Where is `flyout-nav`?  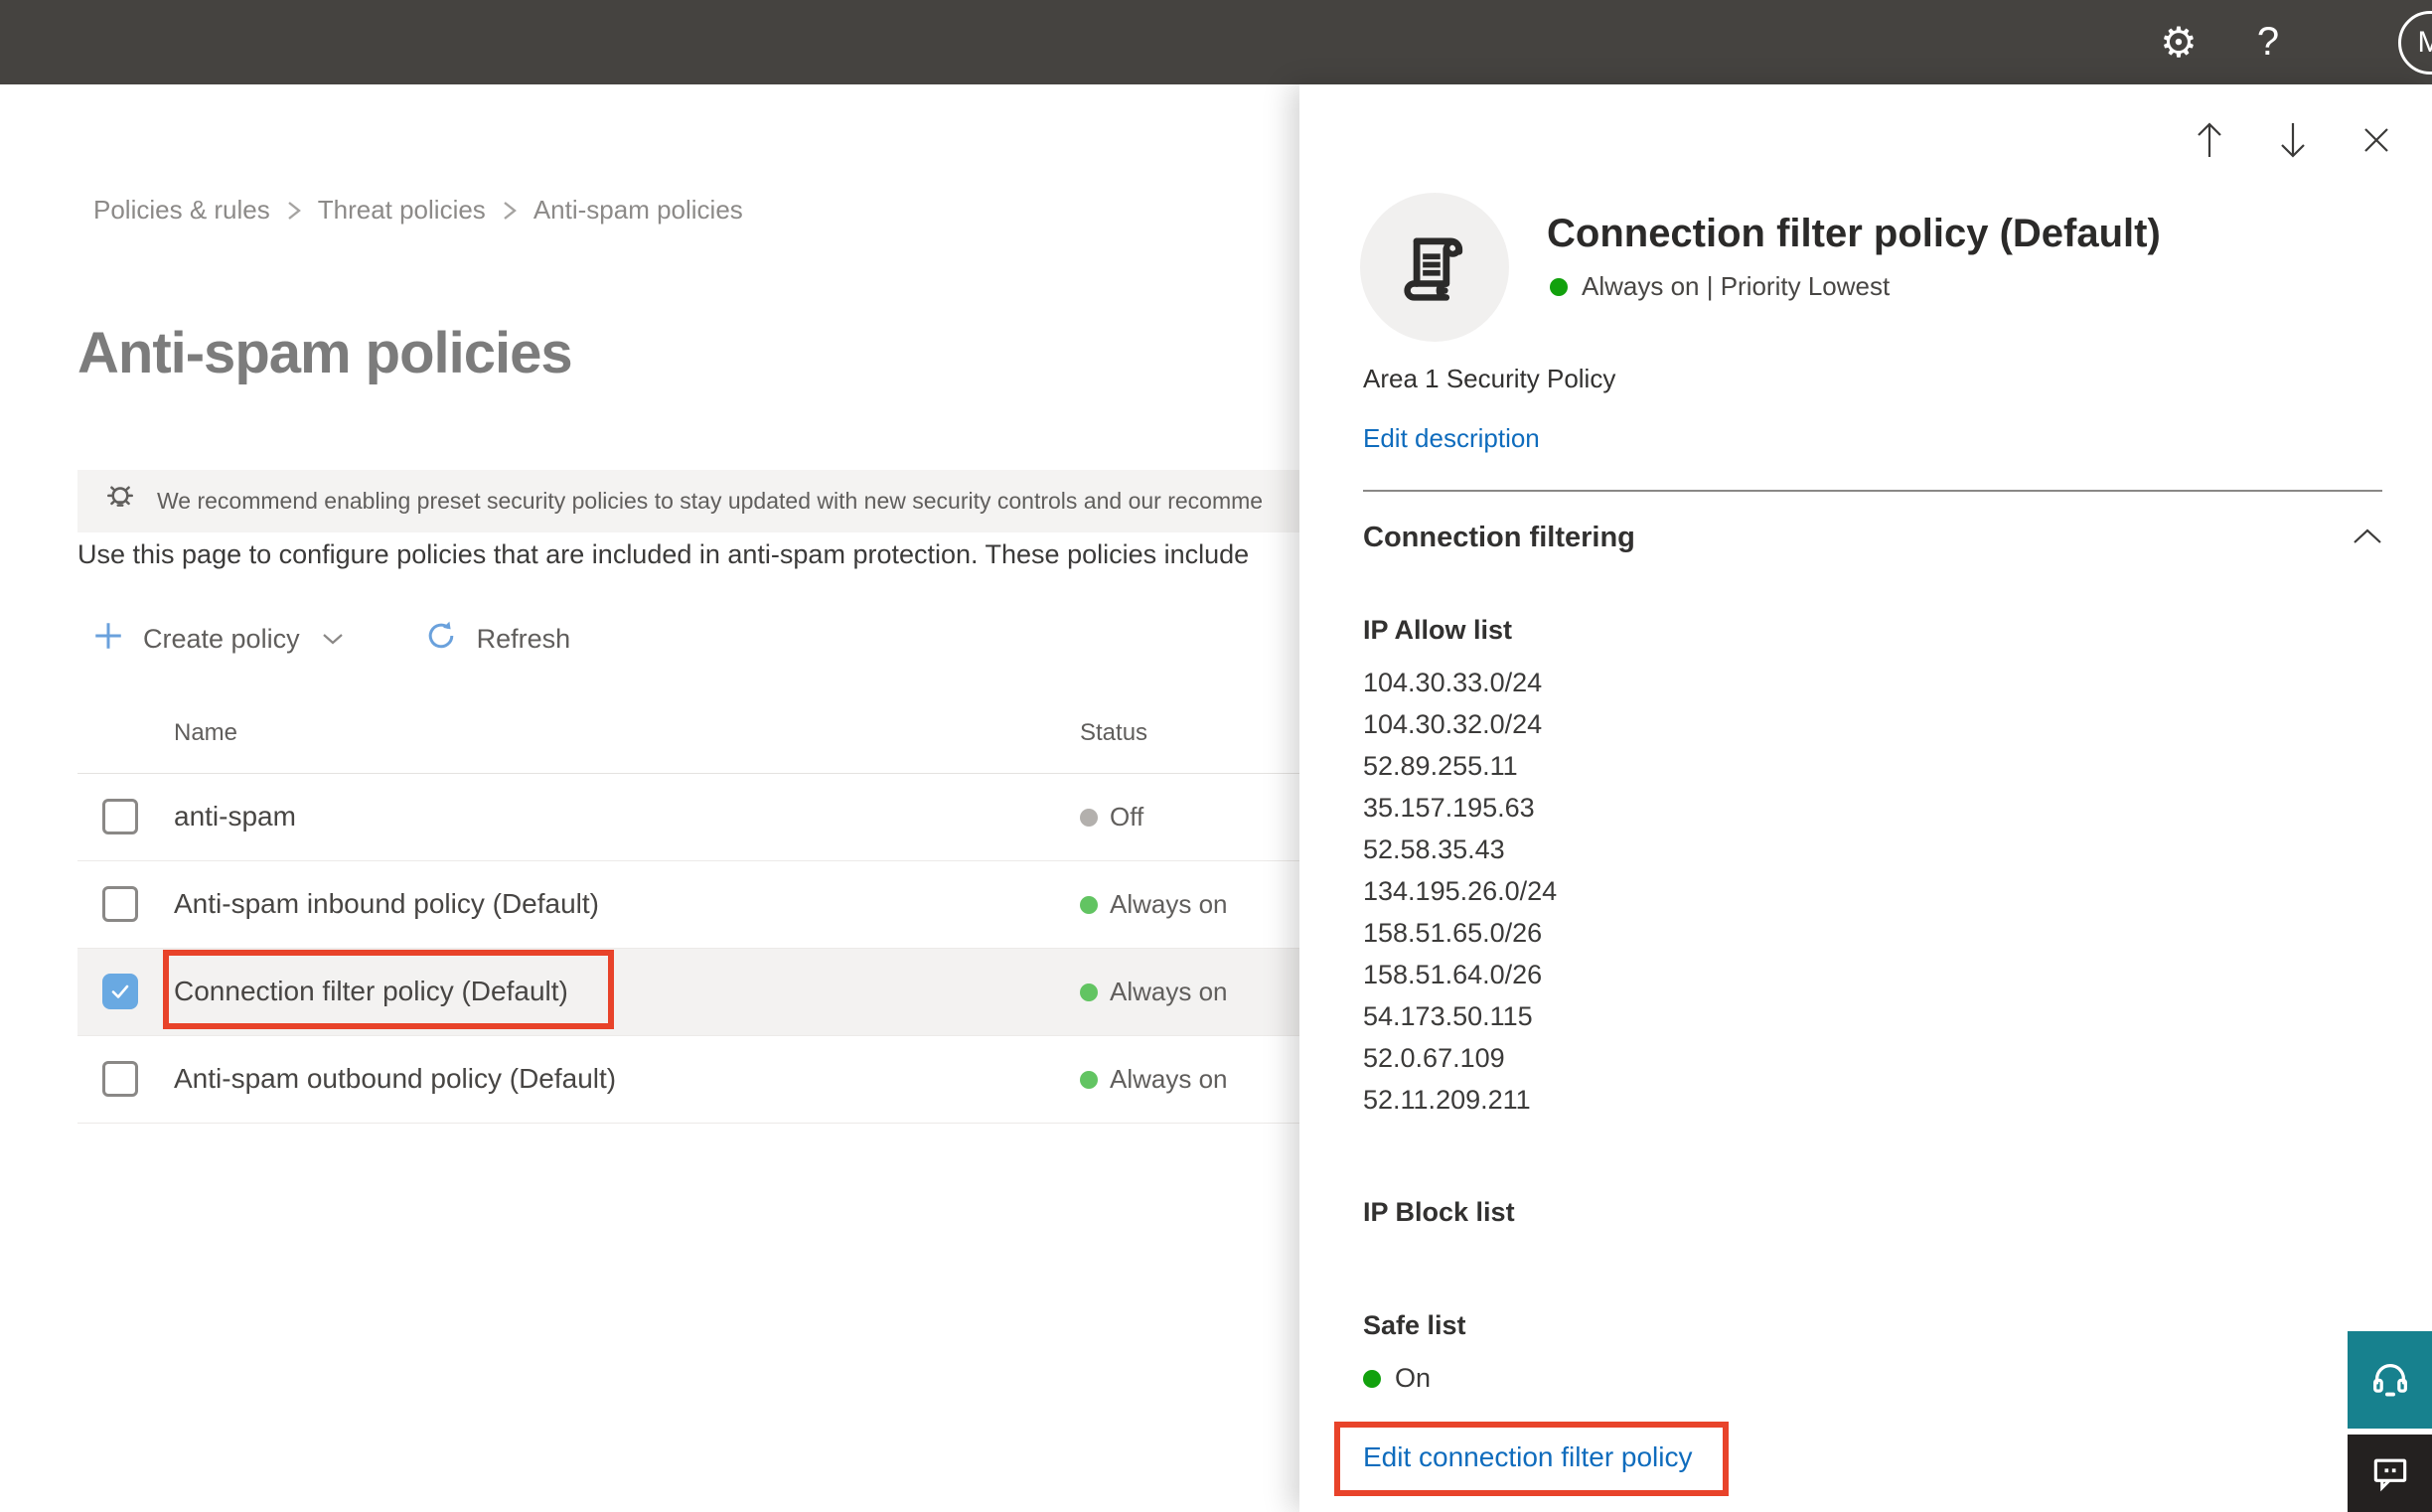
flyout-nav is located at coordinates (2293, 140).